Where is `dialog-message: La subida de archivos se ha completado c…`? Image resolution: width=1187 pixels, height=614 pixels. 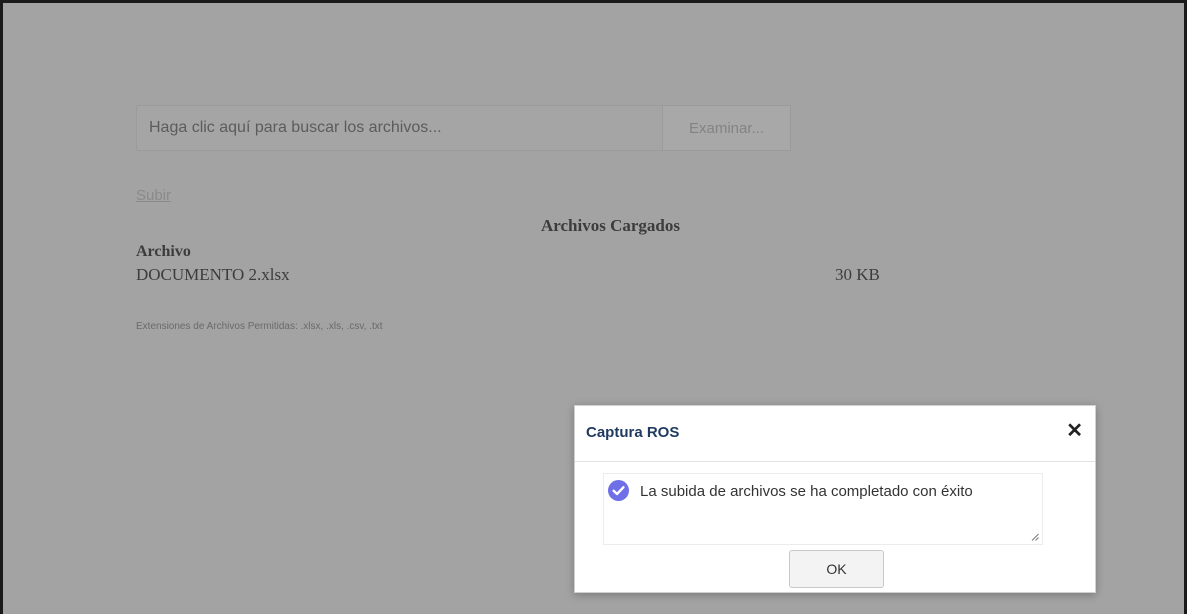
dialog-message: La subida de archivos se ha completado c… is located at coordinates (806, 491).